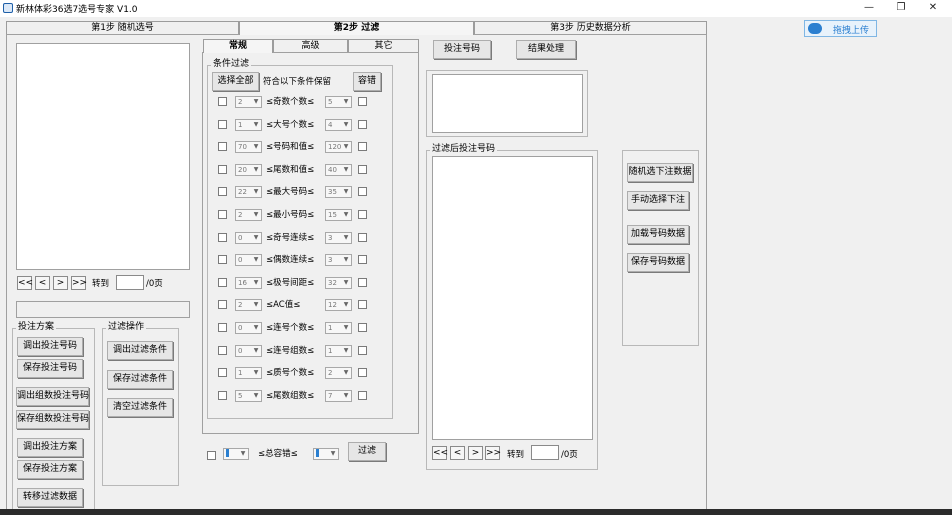 This screenshot has height=515, width=952. I want to click on transfer-filter-data-button: 转移过滤数据, so click(50, 497).